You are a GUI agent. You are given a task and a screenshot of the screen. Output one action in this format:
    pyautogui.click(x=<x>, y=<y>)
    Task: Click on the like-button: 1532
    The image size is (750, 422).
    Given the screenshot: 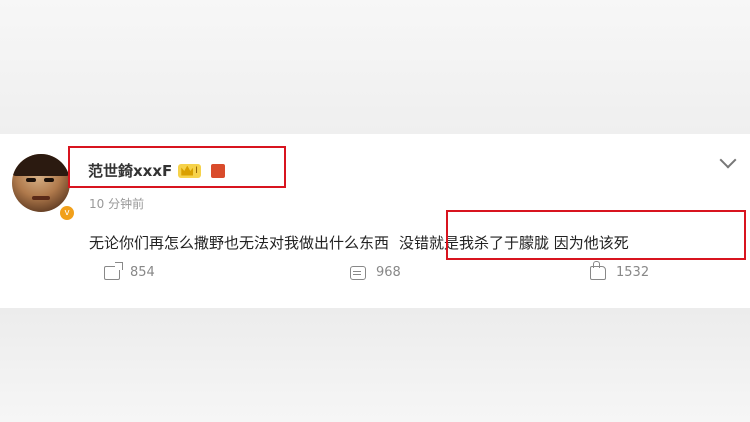 What is the action you would take?
    pyautogui.click(x=620, y=270)
    